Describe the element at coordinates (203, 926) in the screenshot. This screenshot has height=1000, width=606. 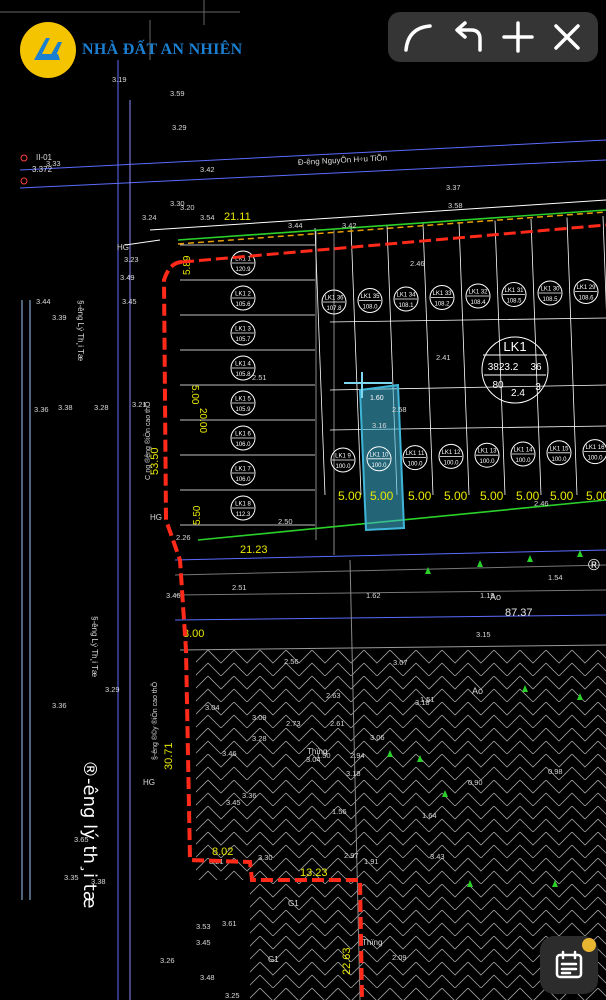
I see `elevation-label: 3.53` at that location.